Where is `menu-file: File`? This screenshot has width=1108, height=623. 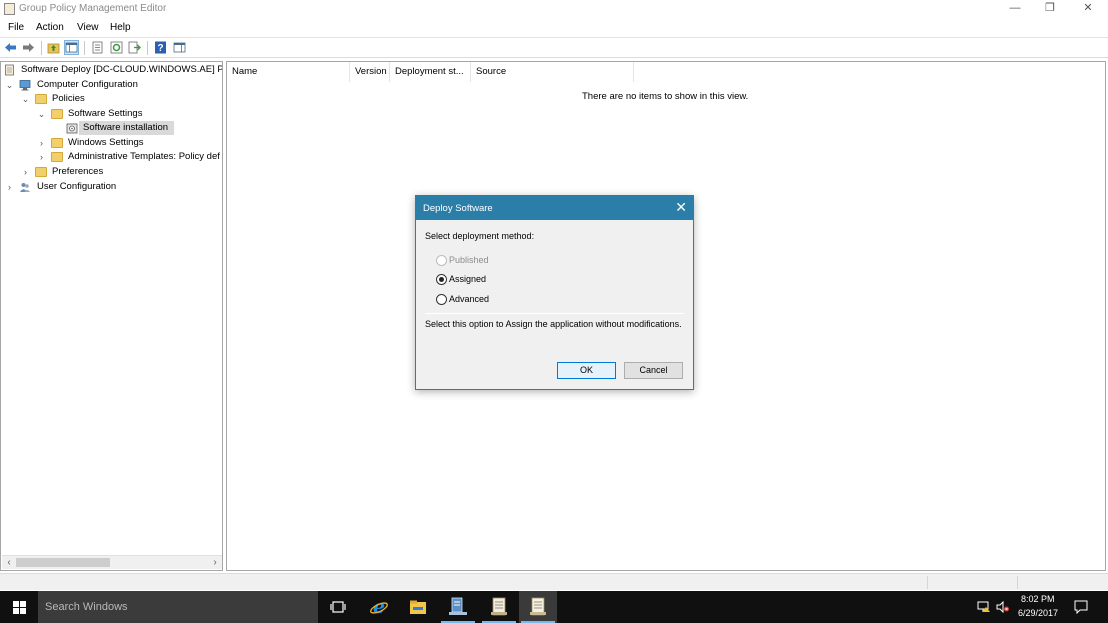 menu-file: File is located at coordinates (16, 27).